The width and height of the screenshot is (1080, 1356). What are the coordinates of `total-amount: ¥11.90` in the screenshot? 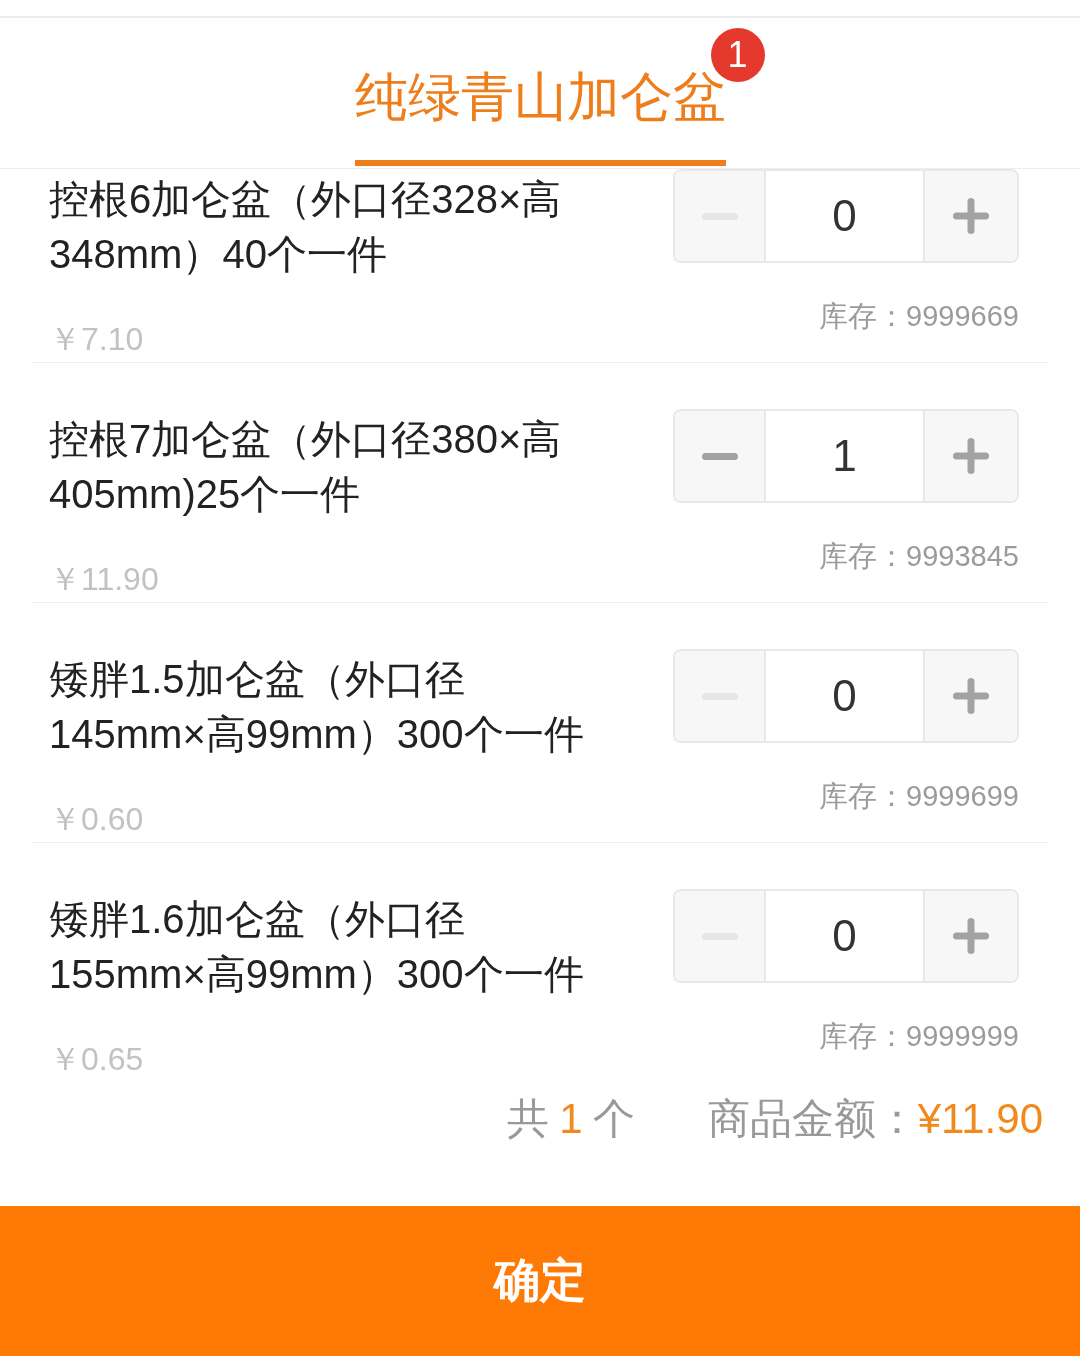 It's located at (980, 1119).